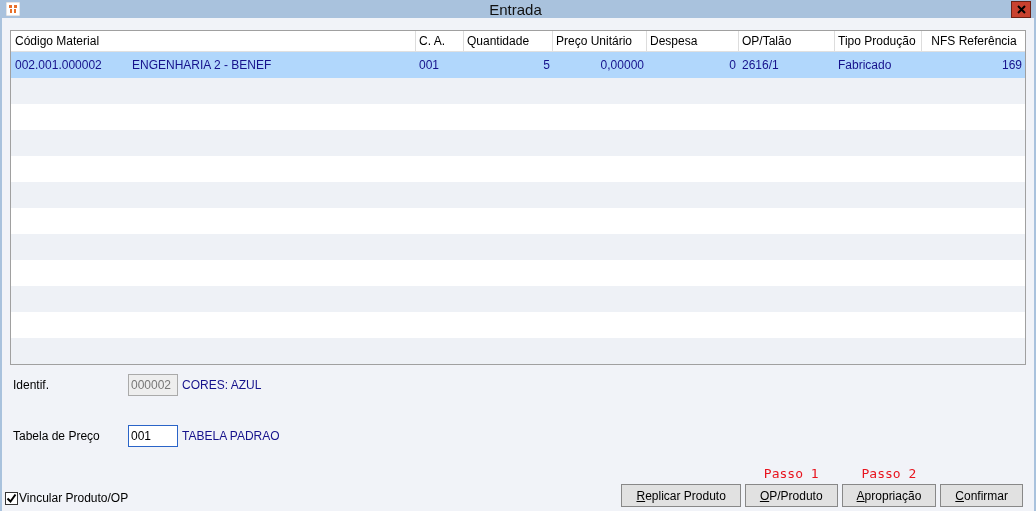  I want to click on column-header: C. A., so click(440, 41).